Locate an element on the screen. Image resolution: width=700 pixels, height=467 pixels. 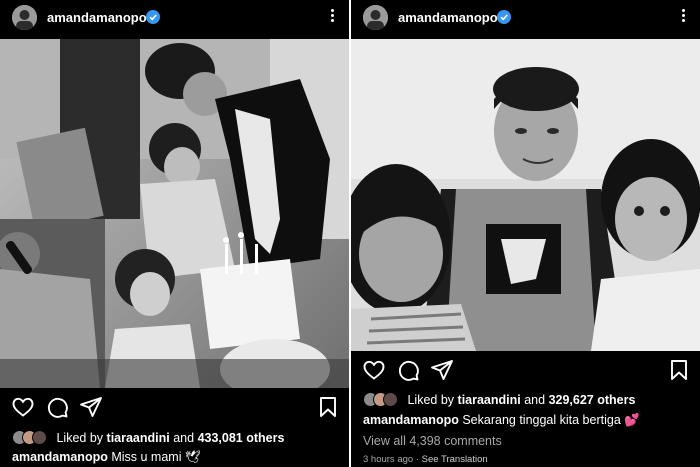
likes-row: Liked by tiaraandini and 329,627 others is located at coordinates (499, 399).